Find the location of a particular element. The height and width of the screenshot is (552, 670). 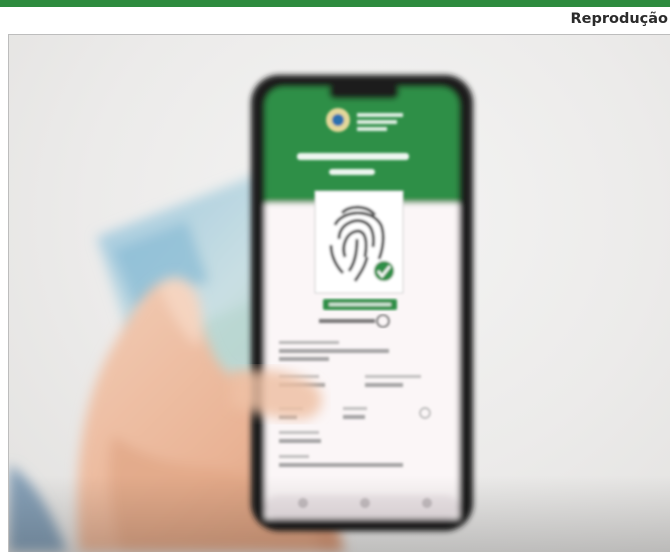

check-circle-icon is located at coordinates (384, 271).